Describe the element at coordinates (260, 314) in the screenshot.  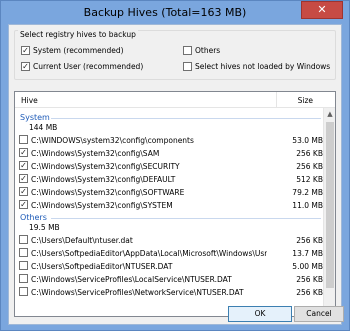
I see `ok-button: OK` at that location.